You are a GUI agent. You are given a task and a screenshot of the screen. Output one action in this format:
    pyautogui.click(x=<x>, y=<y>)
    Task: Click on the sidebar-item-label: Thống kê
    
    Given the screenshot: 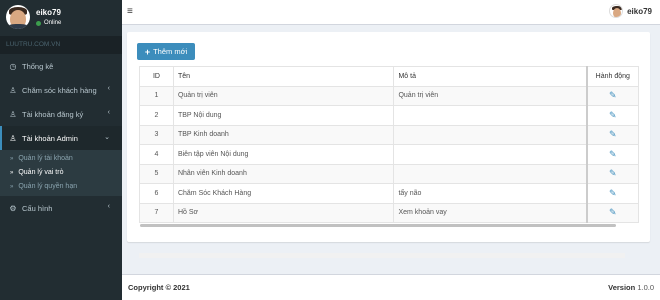 What is the action you would take?
    pyautogui.click(x=38, y=66)
    